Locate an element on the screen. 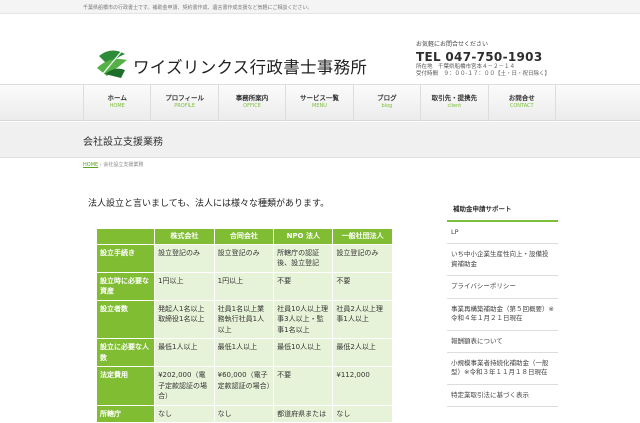 This screenshot has width=640, height=423. nav-label: 事務所案内 is located at coordinates (252, 98).